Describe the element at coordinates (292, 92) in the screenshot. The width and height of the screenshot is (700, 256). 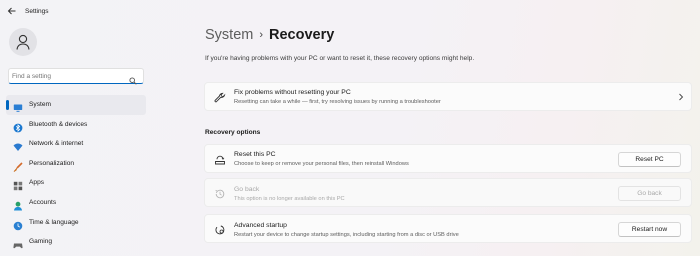
I see `fix-problems-title: Fix problems without resetting your PC` at that location.